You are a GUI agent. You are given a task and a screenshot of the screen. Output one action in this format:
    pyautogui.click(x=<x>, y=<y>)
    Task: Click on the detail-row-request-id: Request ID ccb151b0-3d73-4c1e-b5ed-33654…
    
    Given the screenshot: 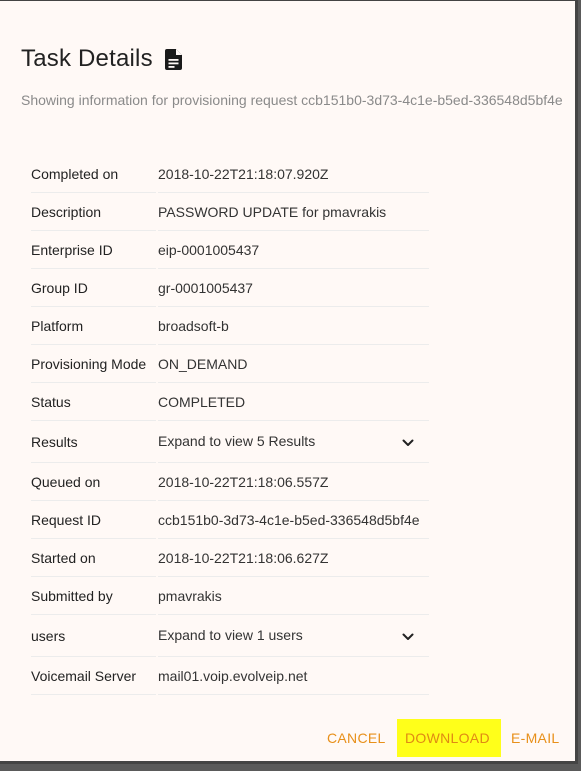 What is the action you would take?
    pyautogui.click(x=230, y=520)
    